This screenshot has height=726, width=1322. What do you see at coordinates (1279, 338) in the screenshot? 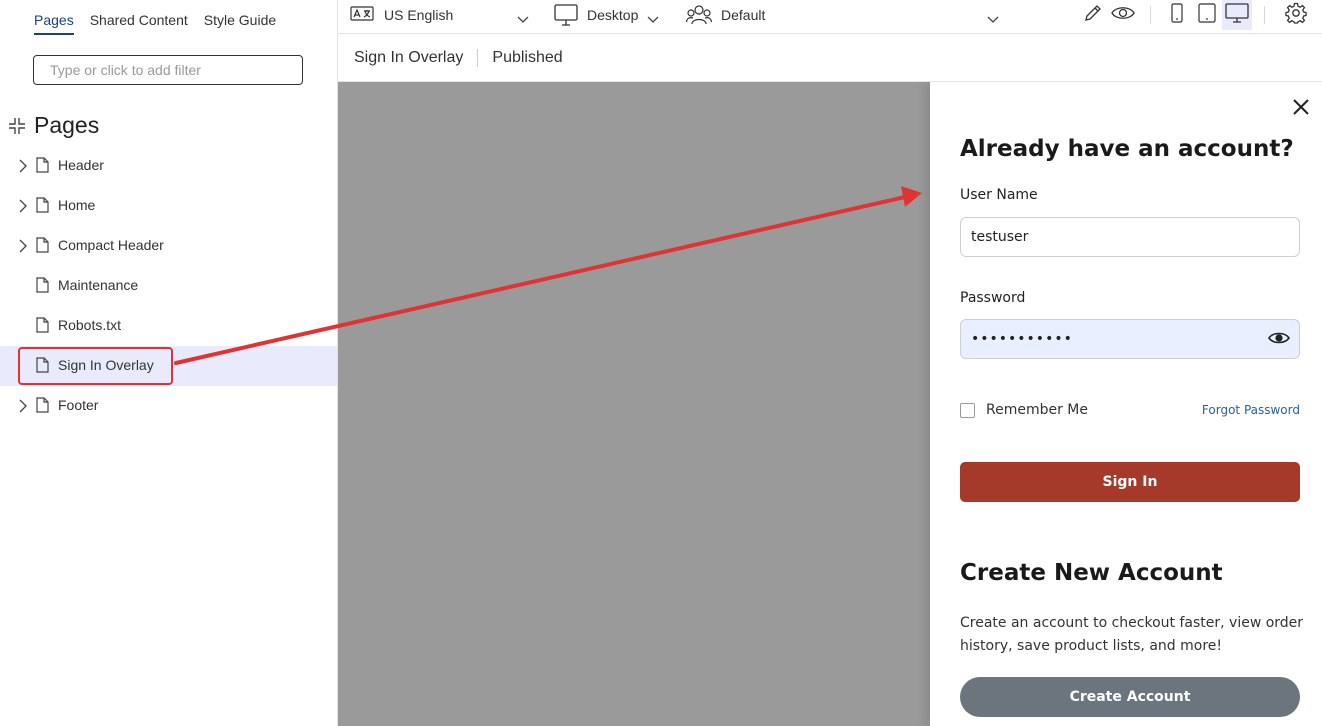
I see `show-password-icon` at bounding box center [1279, 338].